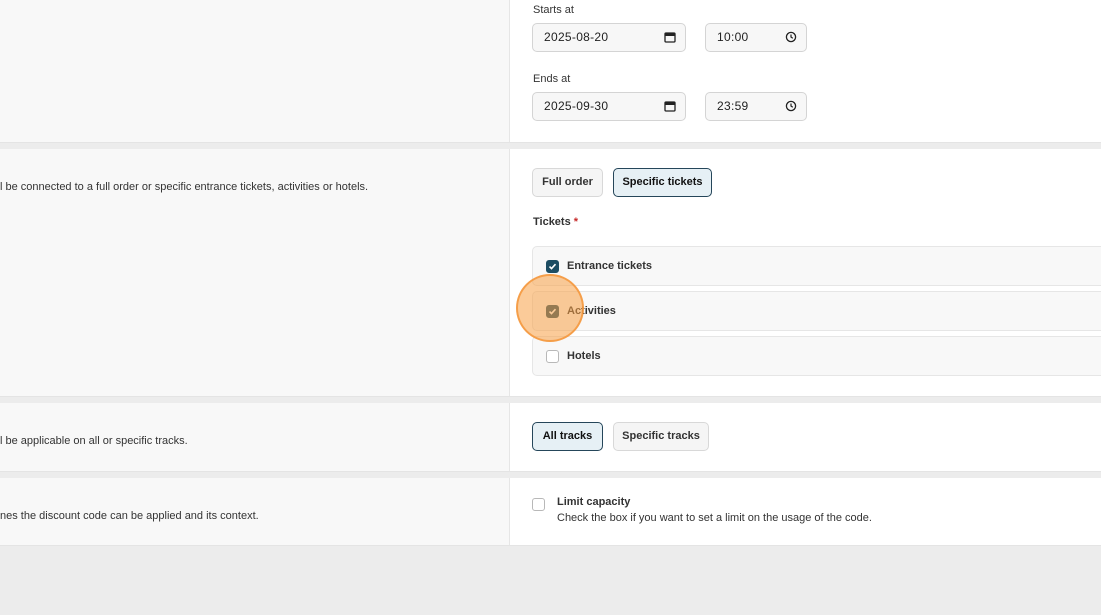 This screenshot has width=1101, height=615. Describe the element at coordinates (538, 504) in the screenshot. I see `limit-capacity-checkbox` at that location.